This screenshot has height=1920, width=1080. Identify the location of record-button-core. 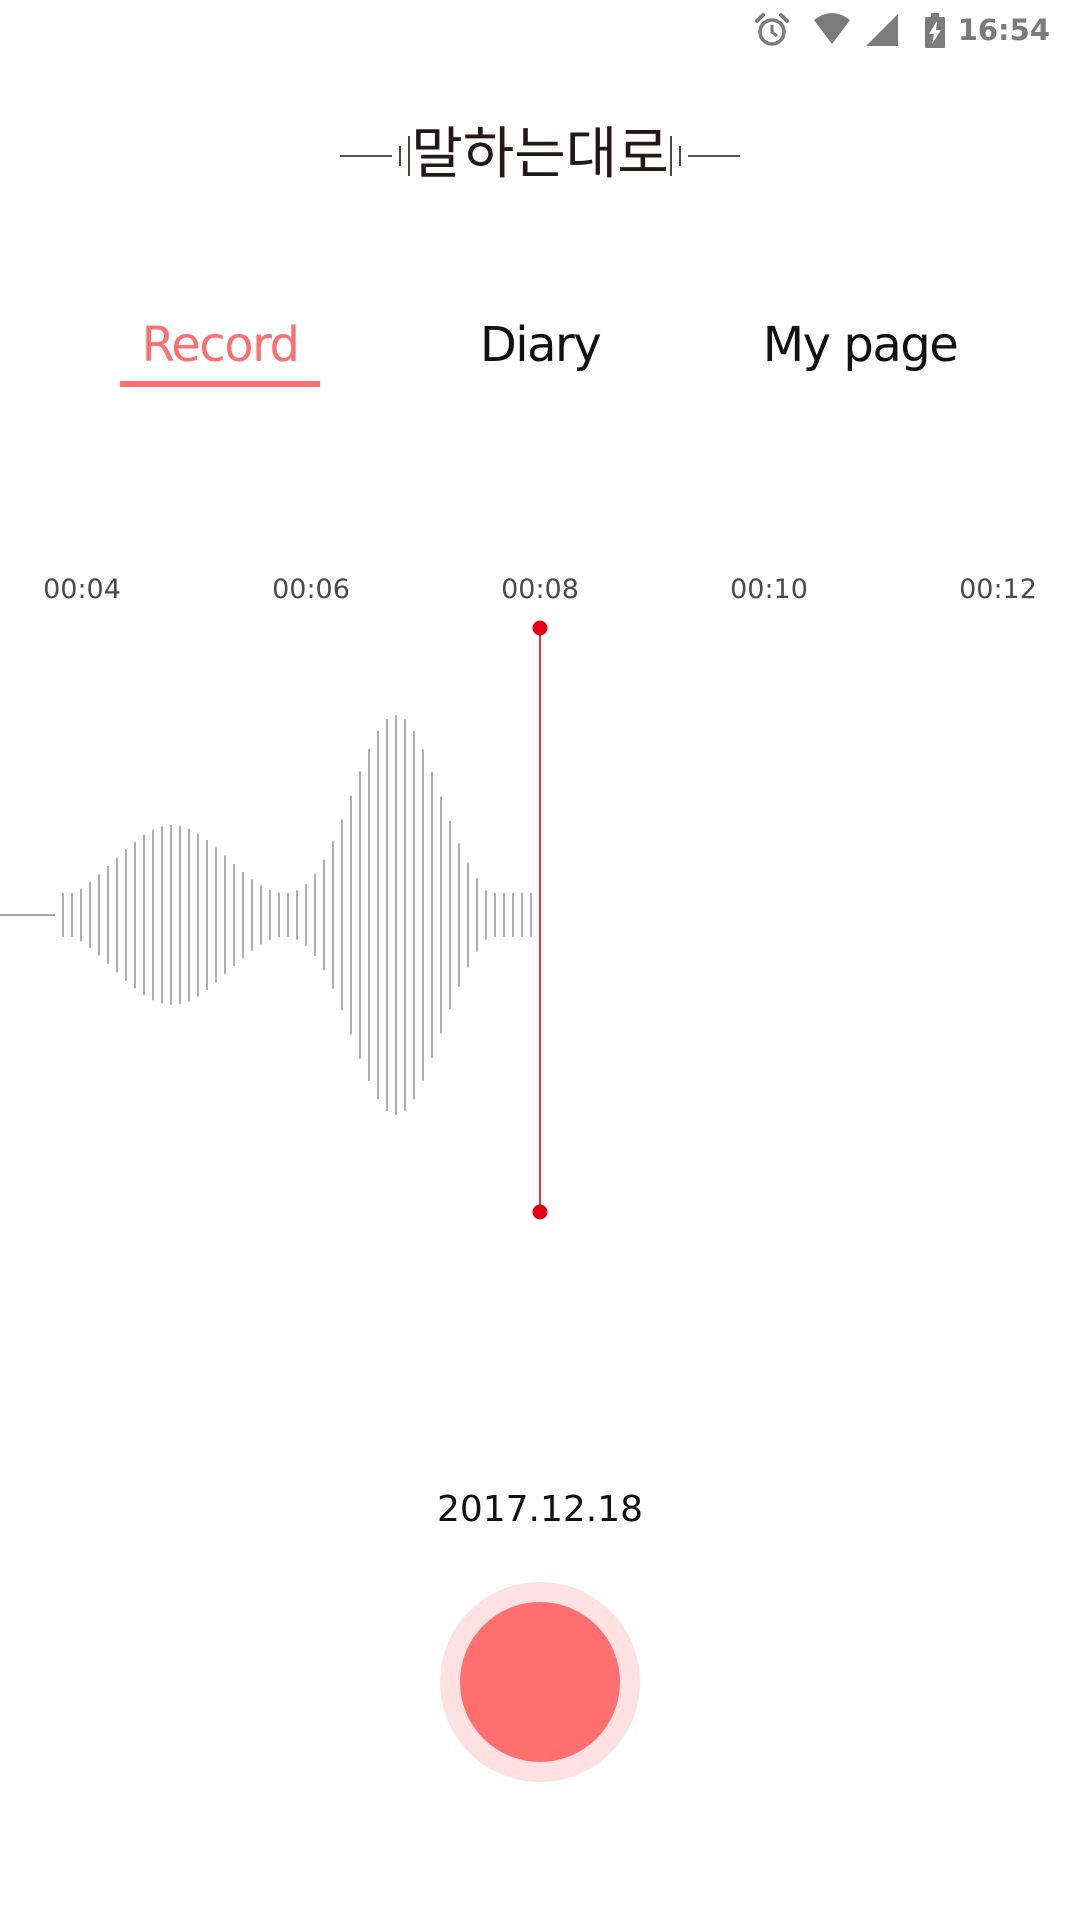
(540, 1682).